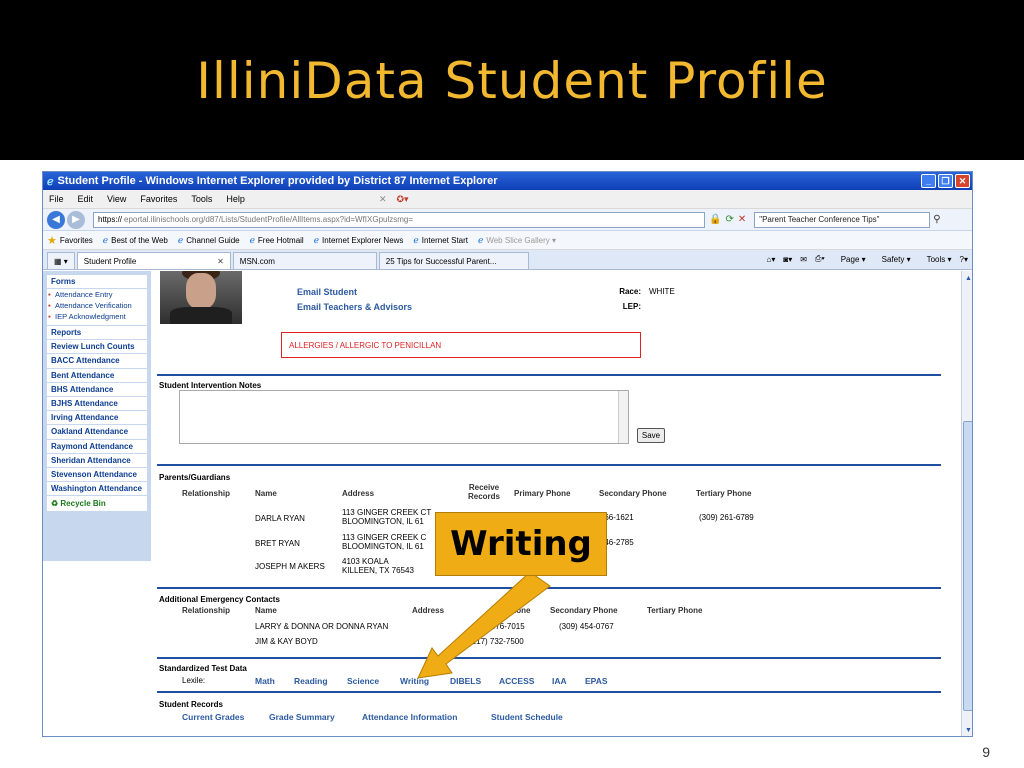 The image size is (1024, 768). Describe the element at coordinates (97, 445) in the screenshot. I see `sidebar-item-raymond-attendance: Raymond Attendance` at that location.